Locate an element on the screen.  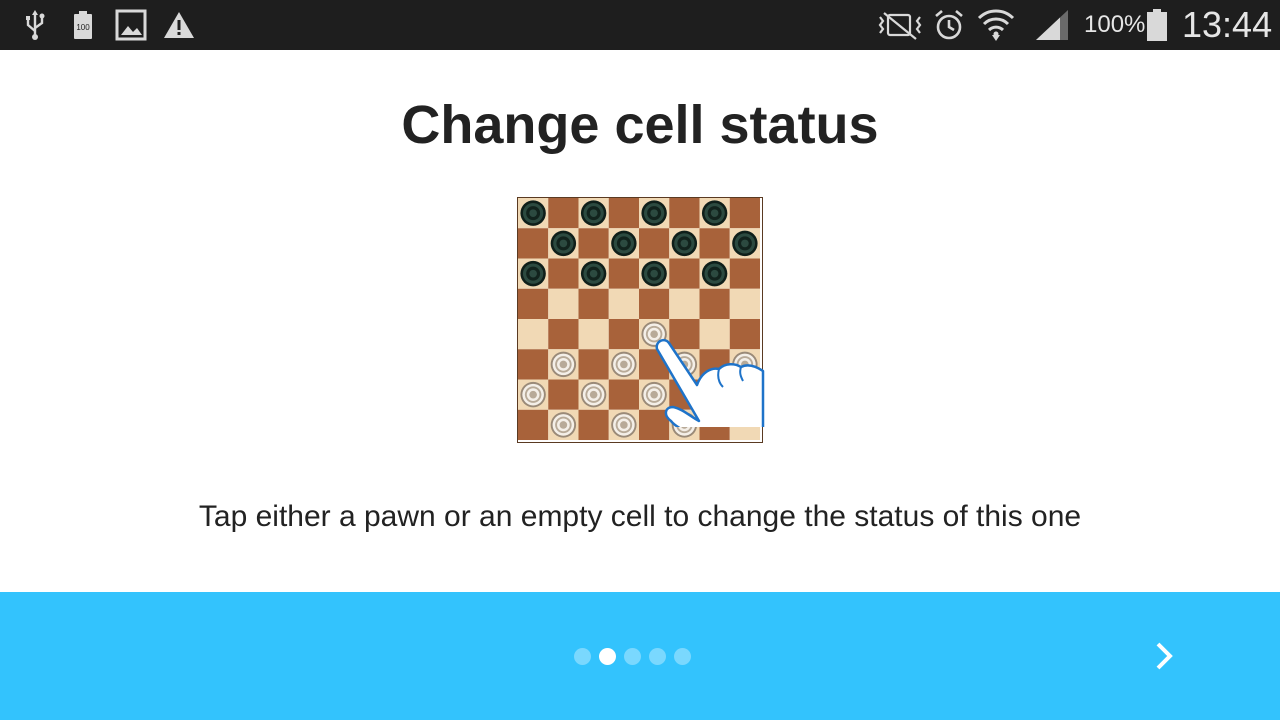
page-indicator is located at coordinates (632, 656).